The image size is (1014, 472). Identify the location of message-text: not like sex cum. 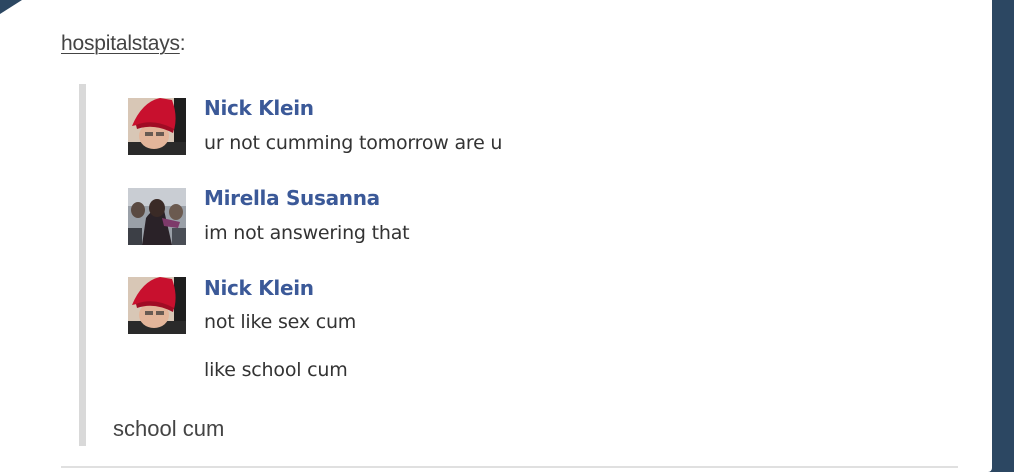
(280, 322).